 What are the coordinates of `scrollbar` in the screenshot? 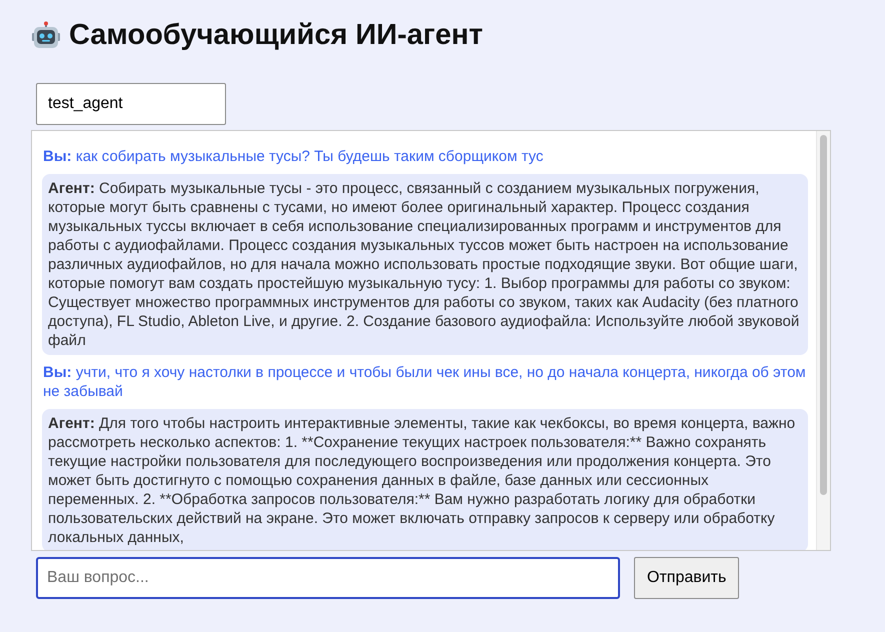 It's located at (823, 340).